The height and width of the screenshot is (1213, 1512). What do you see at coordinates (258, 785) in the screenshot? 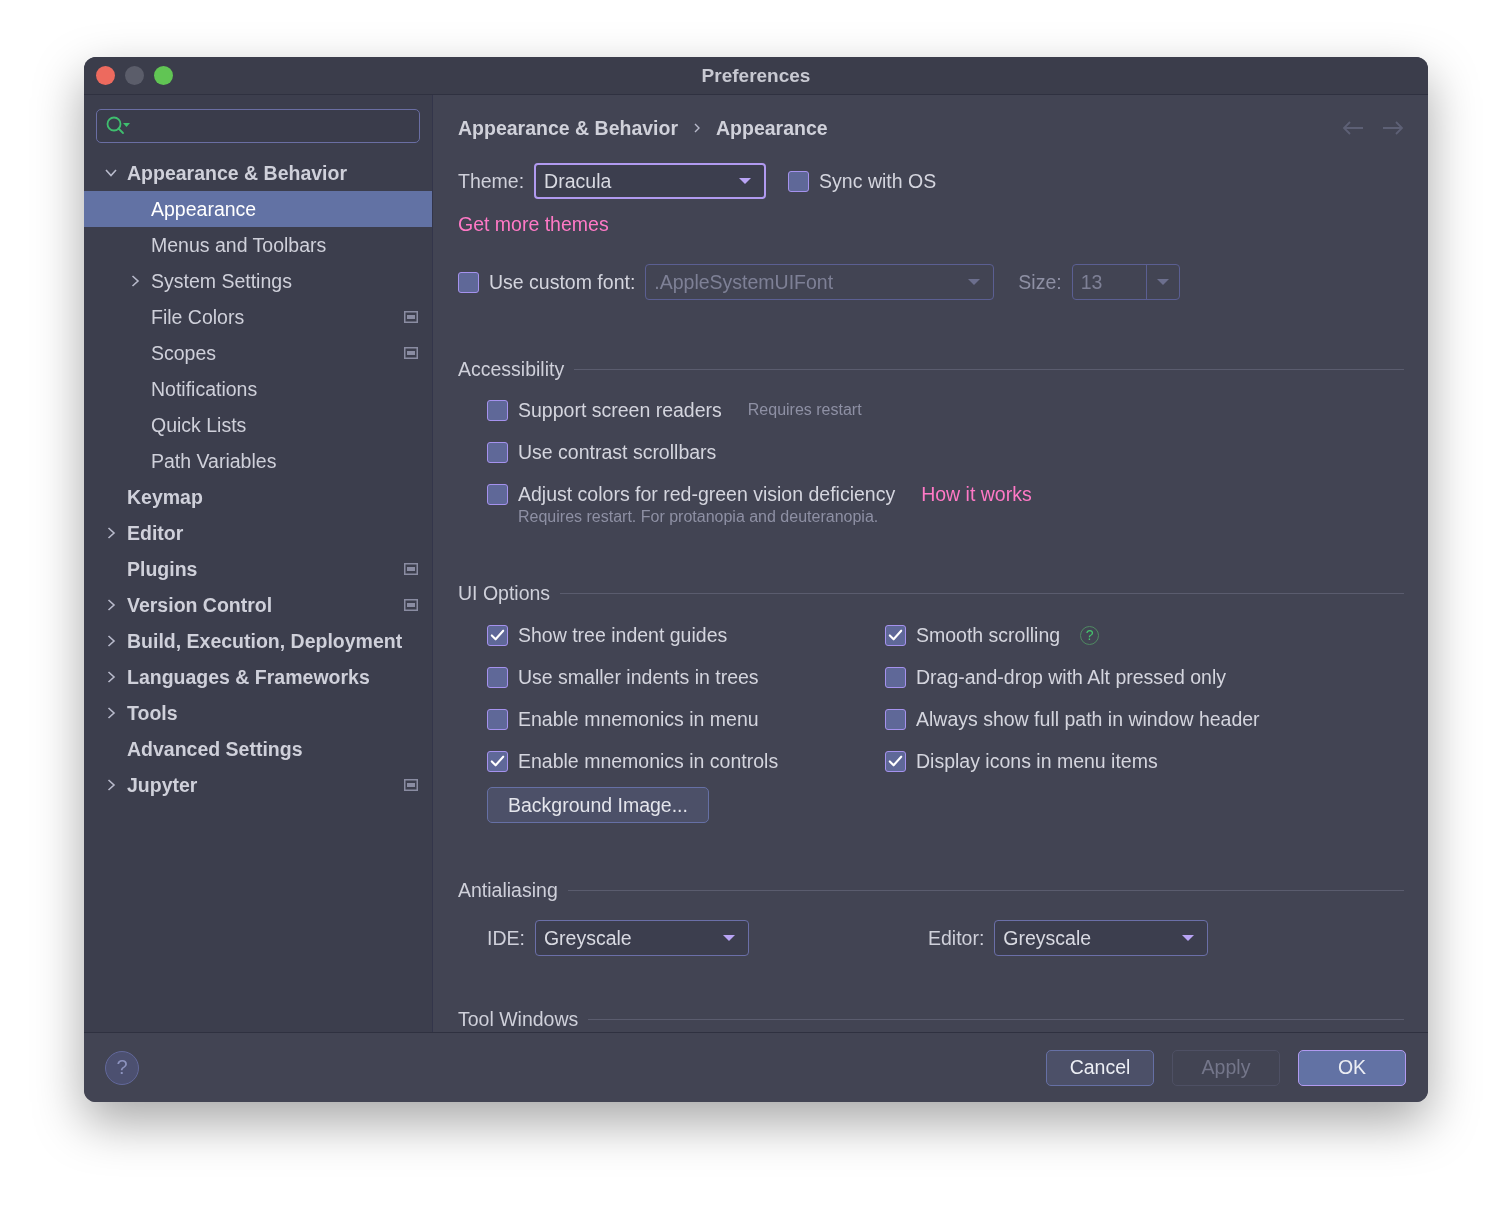
I see `tree-item: Jupyter` at bounding box center [258, 785].